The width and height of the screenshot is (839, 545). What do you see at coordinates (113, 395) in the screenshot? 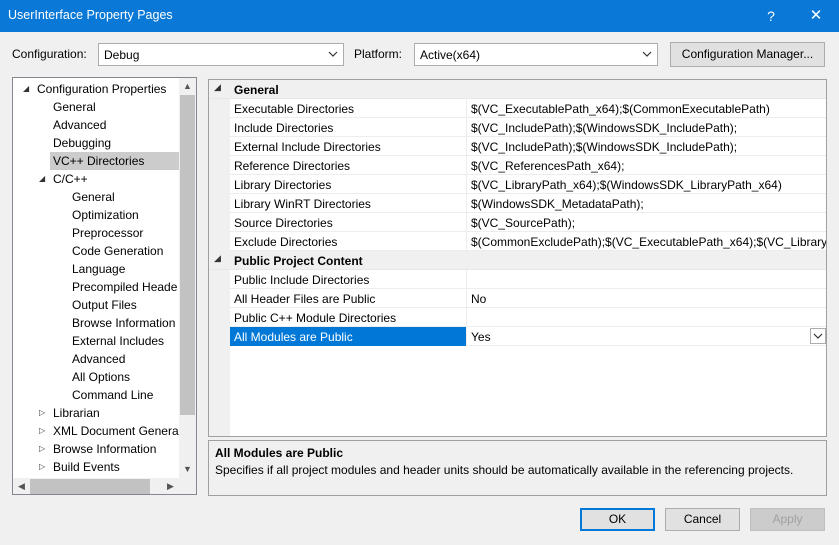
I see `tree-item-label: Command Line` at bounding box center [113, 395].